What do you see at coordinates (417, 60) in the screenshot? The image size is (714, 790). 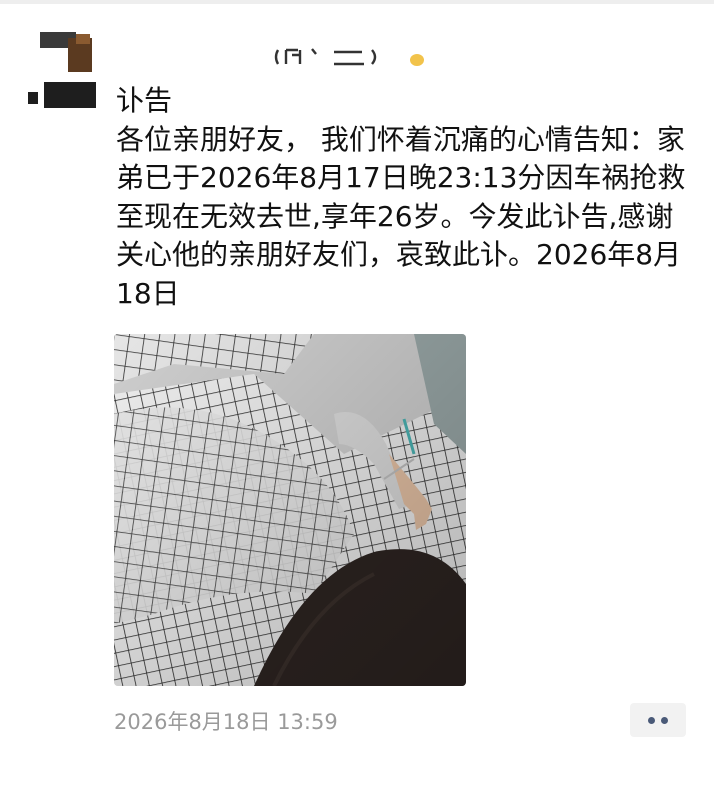 I see `emoji-icon` at bounding box center [417, 60].